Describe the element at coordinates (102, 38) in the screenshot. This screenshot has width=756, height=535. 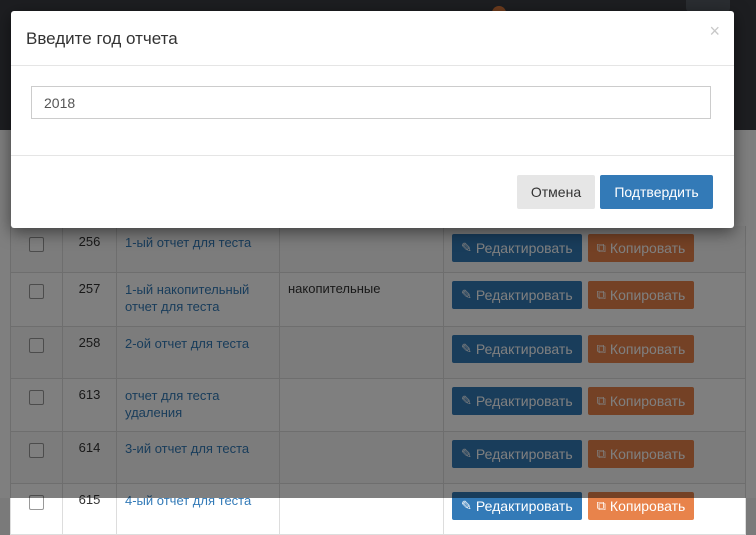
I see `modal-title: Введите год отчета` at that location.